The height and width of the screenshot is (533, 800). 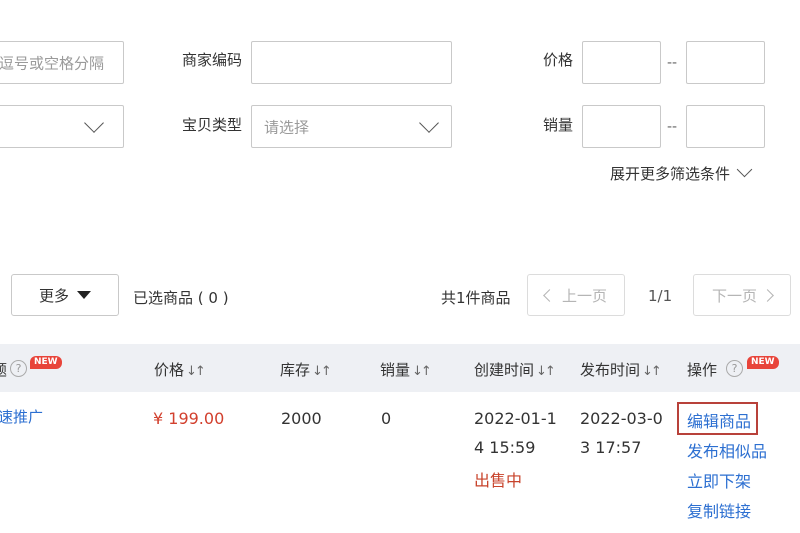 I want to click on price-range-dash: --, so click(x=672, y=63).